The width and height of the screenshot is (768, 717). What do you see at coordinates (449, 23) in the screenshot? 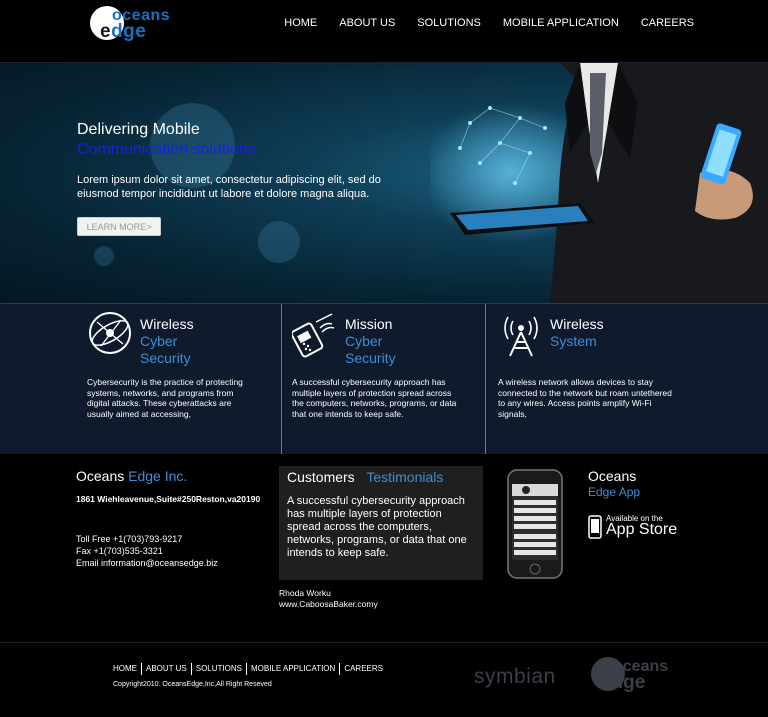
I see `nav-solutions: SOLUTIONS` at bounding box center [449, 23].